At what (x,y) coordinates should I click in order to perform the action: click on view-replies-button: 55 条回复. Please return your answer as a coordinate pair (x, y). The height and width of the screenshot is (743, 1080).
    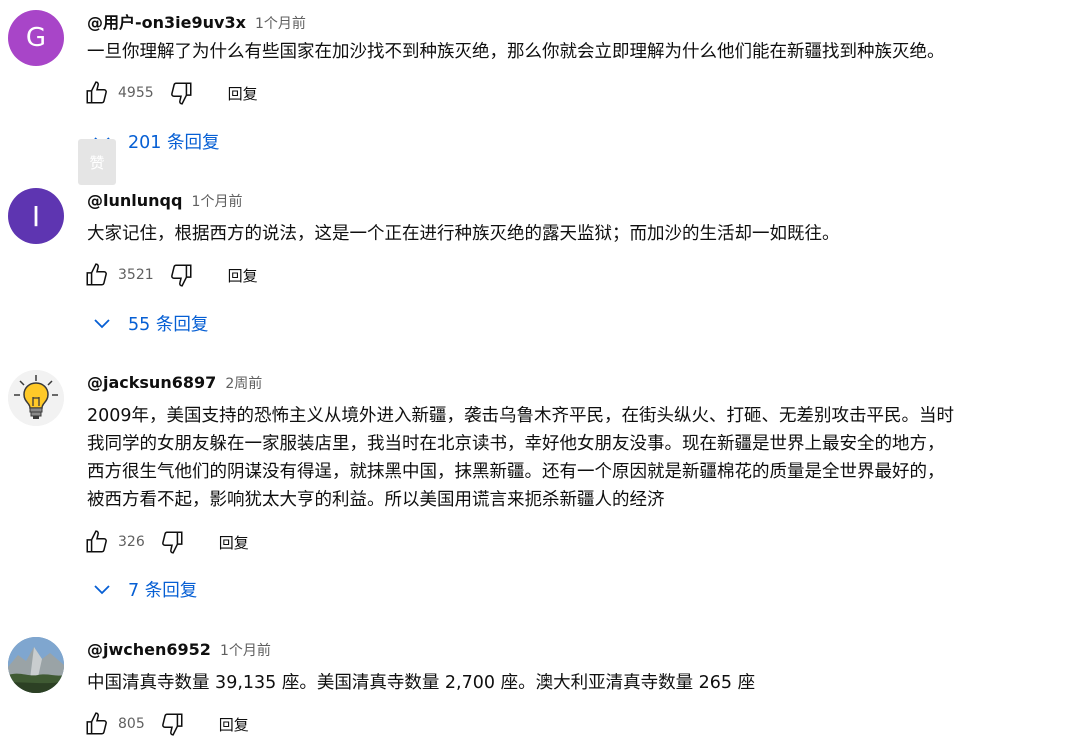
    Looking at the image, I should click on (149, 323).